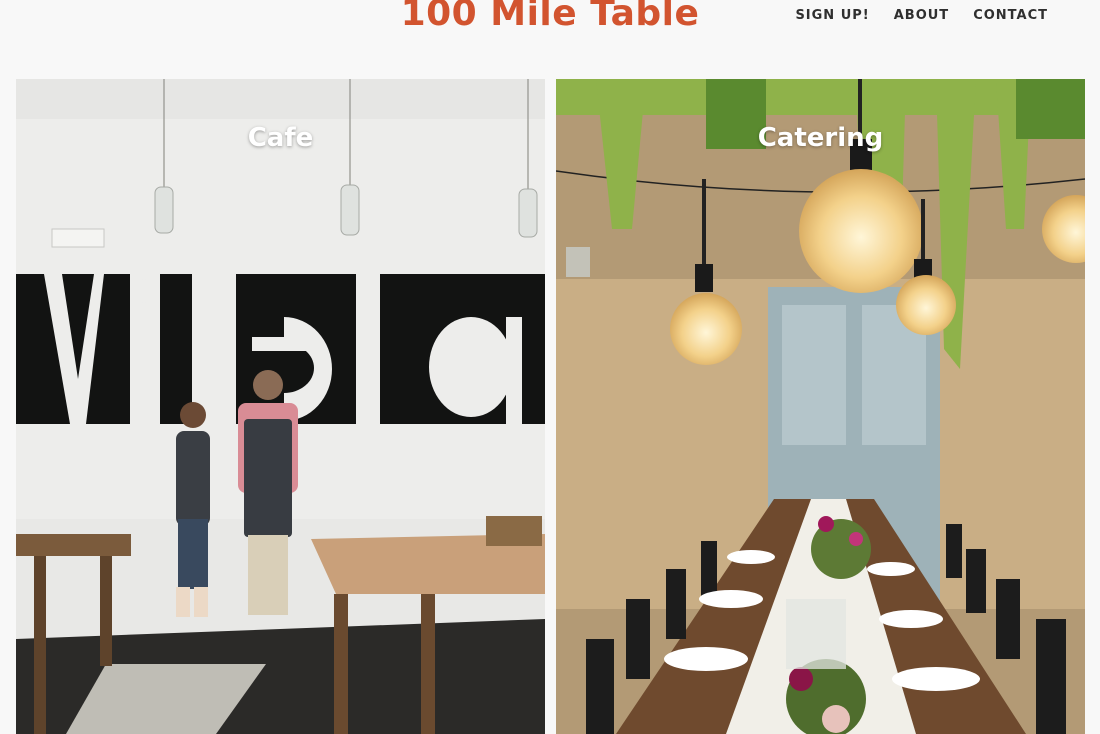 This screenshot has height=734, width=1100. Describe the element at coordinates (280, 138) in the screenshot. I see `cafe-tile-label: Cafe` at that location.